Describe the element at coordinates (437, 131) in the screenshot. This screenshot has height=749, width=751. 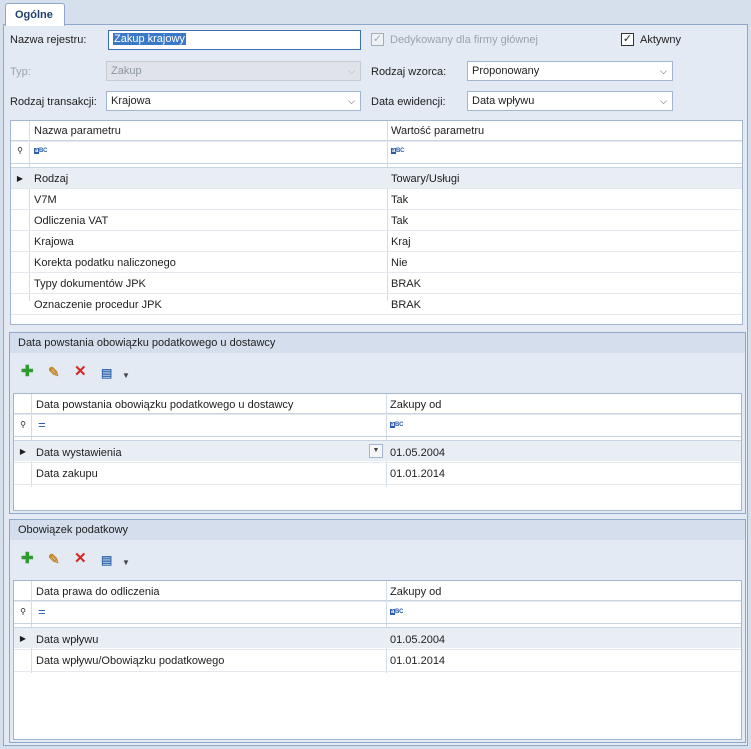
I see `column-header-wartosc-parametru: Wartość parametru` at that location.